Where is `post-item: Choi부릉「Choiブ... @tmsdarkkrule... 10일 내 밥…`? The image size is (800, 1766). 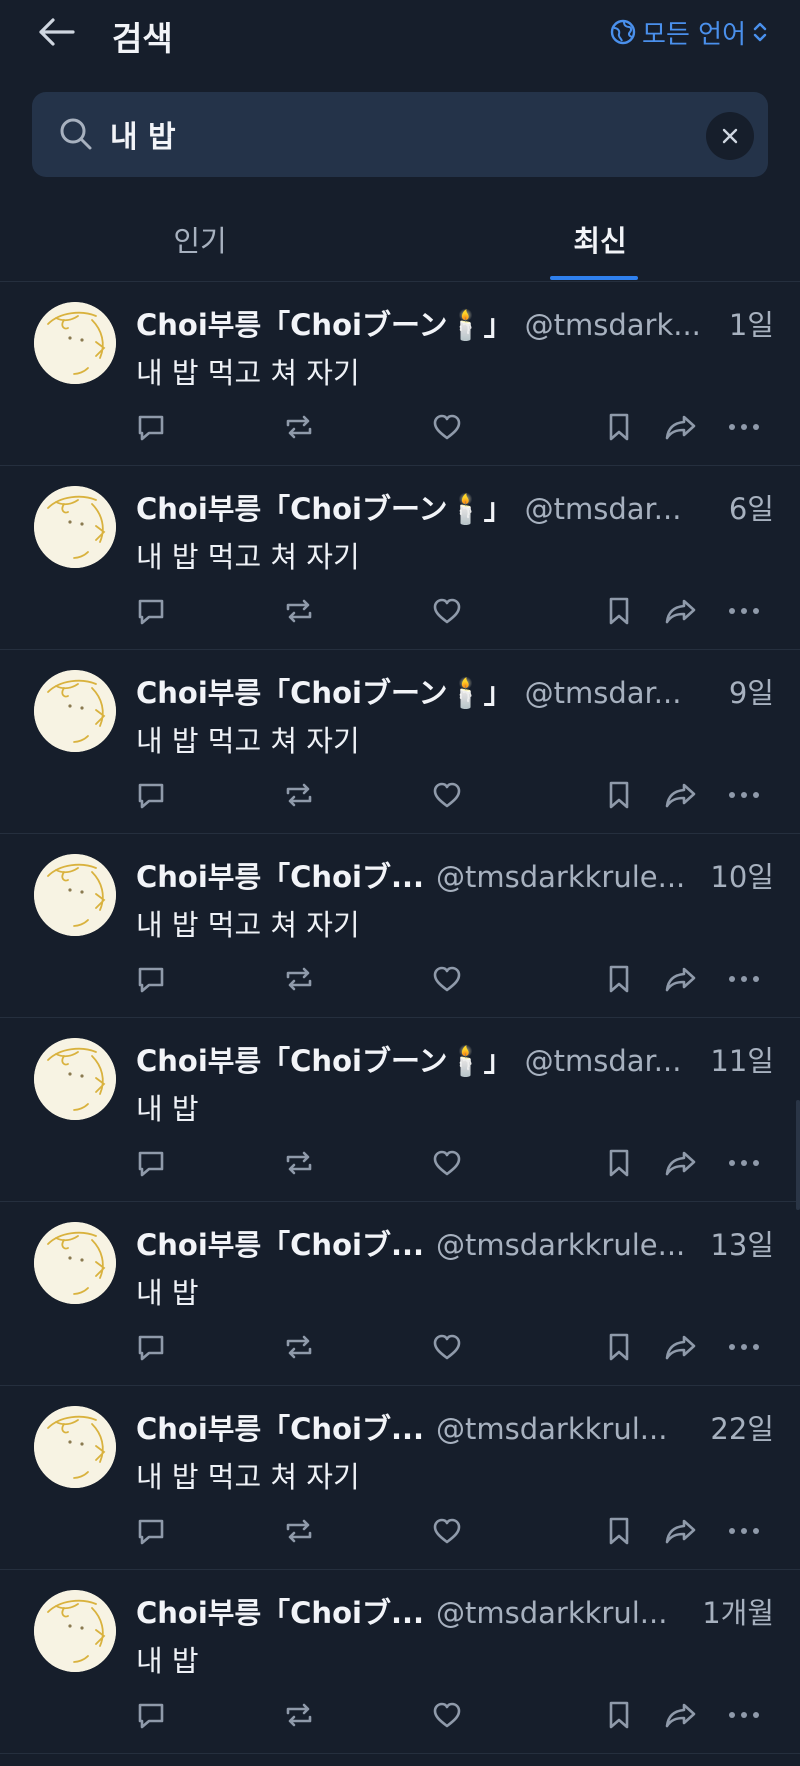
post-item: Choi부릉「Choiブ... @tmsdarkkrule... 10일 내 밥… is located at coordinates (400, 926).